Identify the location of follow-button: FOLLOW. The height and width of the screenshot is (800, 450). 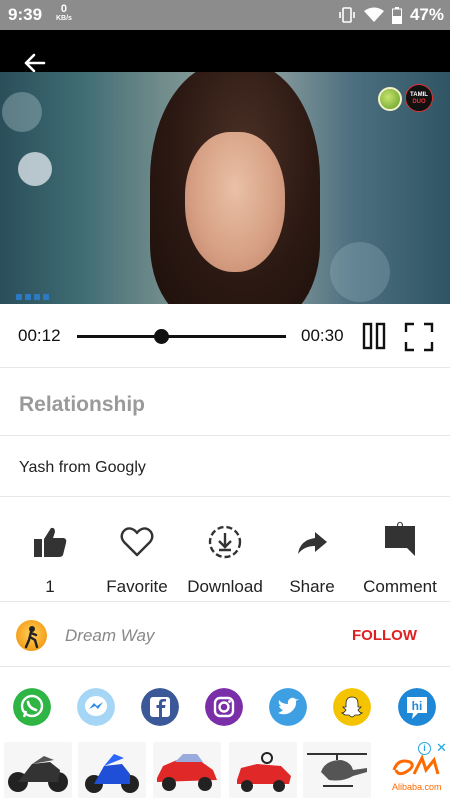
(384, 635).